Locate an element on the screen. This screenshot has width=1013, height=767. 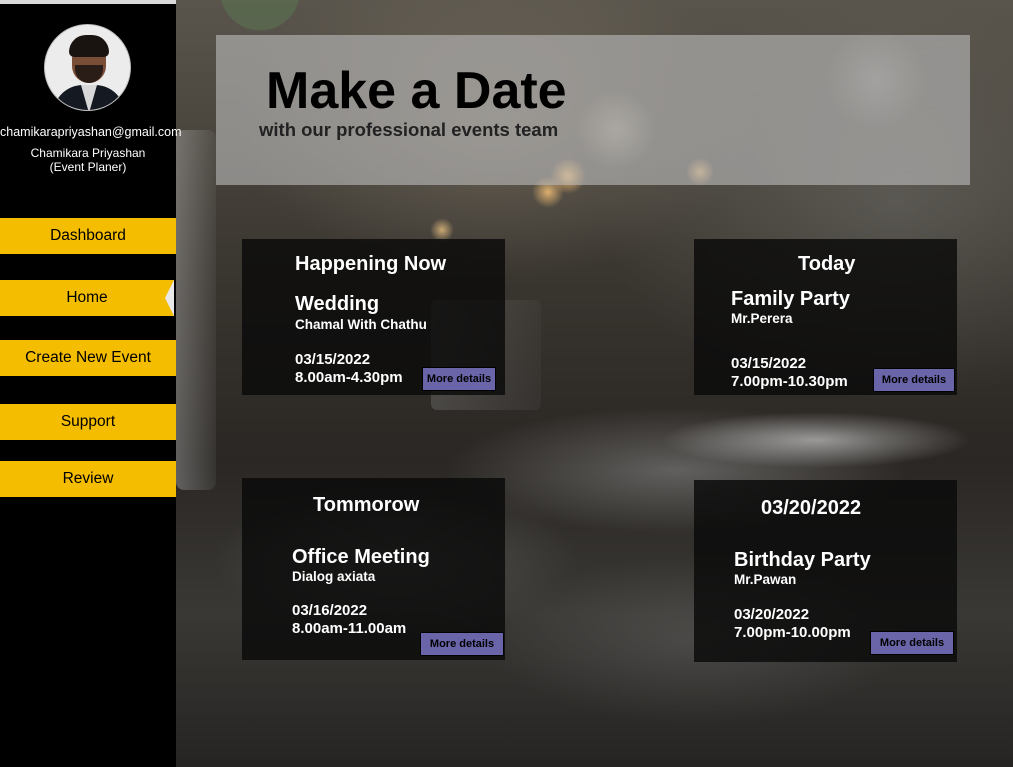
card-heading: 03/20/2022 is located at coordinates (811, 508).